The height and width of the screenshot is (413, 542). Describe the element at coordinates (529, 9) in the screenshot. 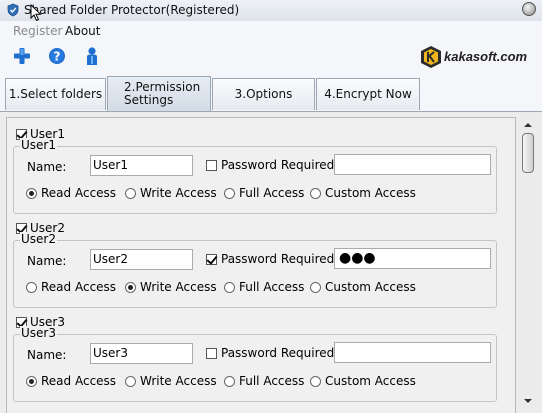

I see `minimize-button` at that location.